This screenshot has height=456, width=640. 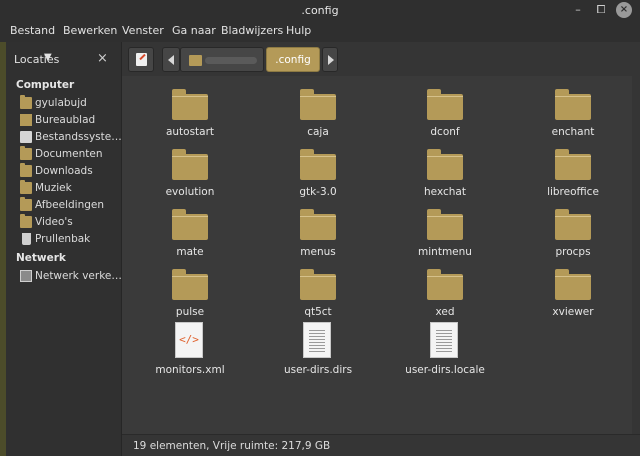 What do you see at coordinates (578, 10) in the screenshot?
I see `minimize-button: –` at bounding box center [578, 10].